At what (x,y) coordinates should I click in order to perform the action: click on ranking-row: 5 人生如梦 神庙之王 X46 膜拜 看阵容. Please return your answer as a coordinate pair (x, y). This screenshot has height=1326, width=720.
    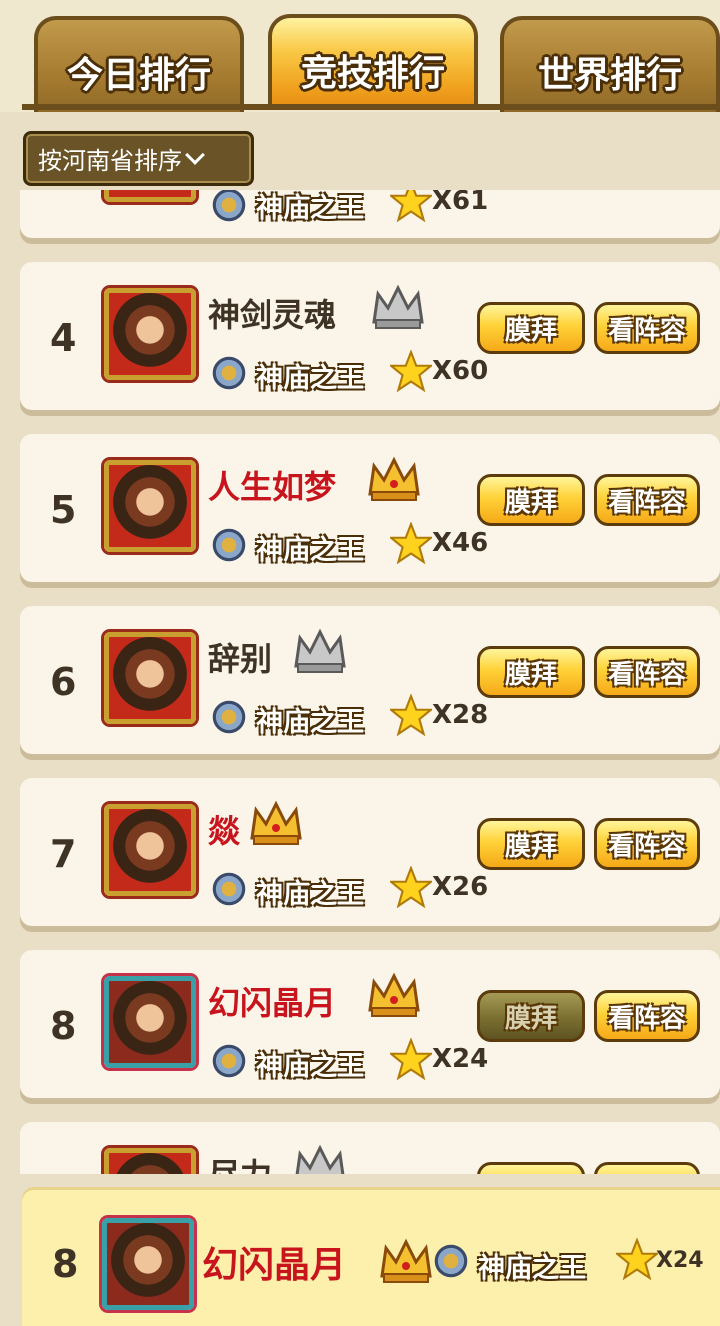
    Looking at the image, I should click on (370, 508).